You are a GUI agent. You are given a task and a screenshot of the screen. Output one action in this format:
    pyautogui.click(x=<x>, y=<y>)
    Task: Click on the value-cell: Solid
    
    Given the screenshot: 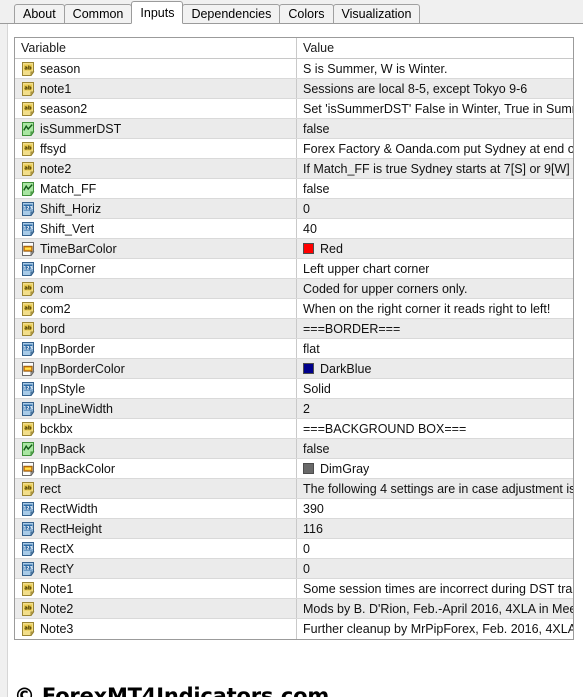 What is the action you would take?
    pyautogui.click(x=435, y=388)
    